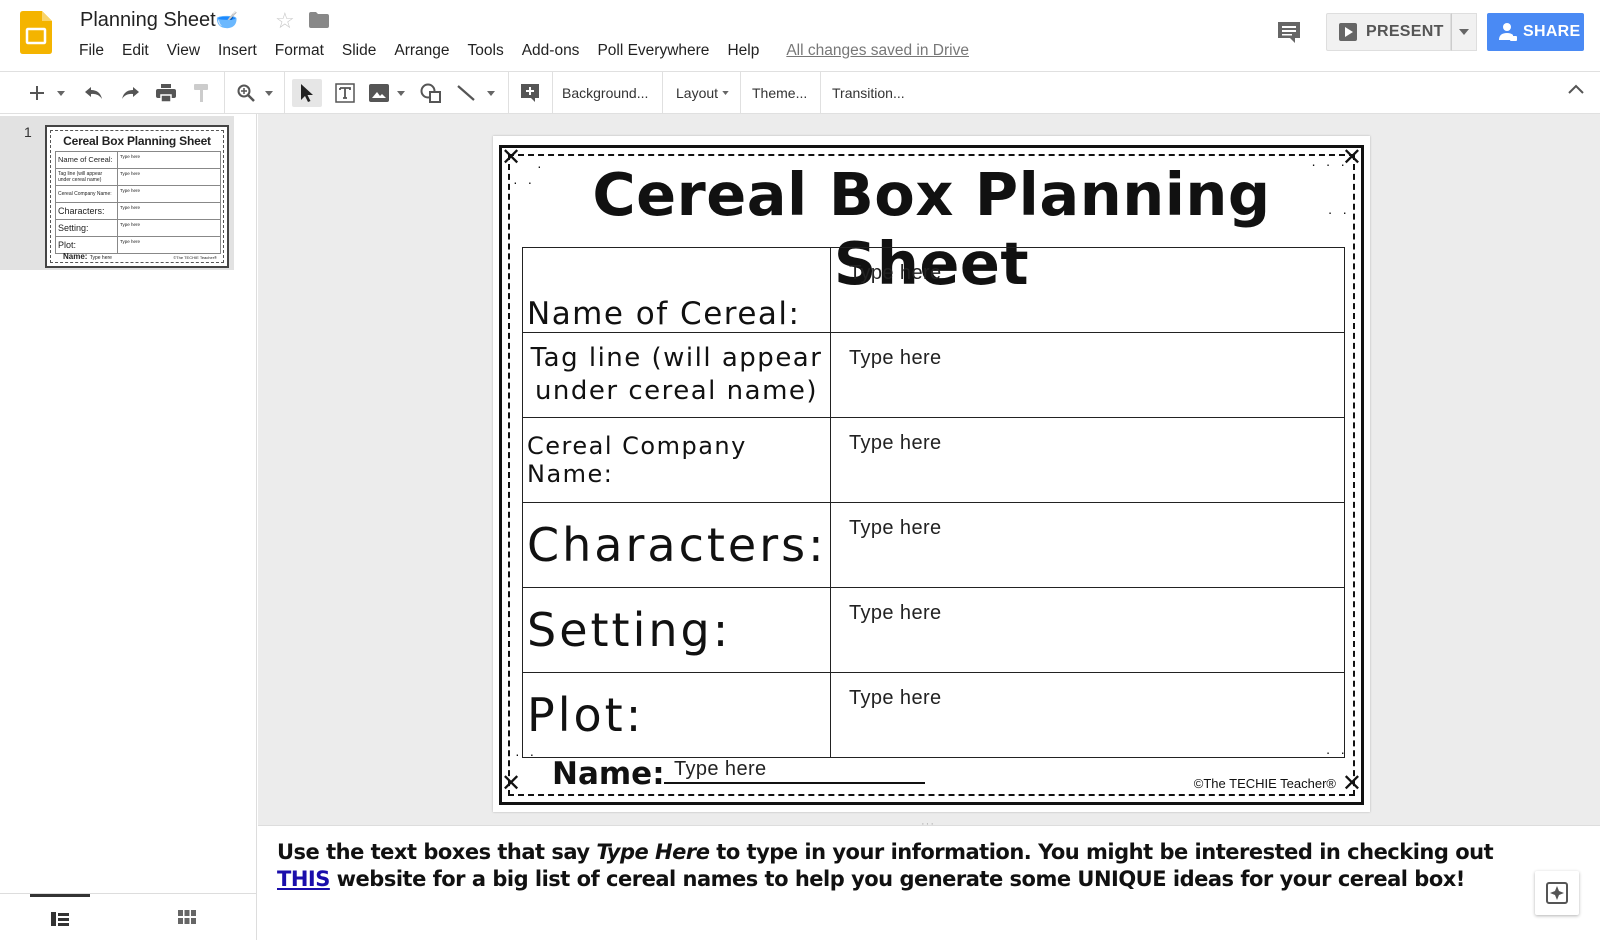 The image size is (1600, 940). What do you see at coordinates (91, 51) in the screenshot?
I see `menu-file: File` at bounding box center [91, 51].